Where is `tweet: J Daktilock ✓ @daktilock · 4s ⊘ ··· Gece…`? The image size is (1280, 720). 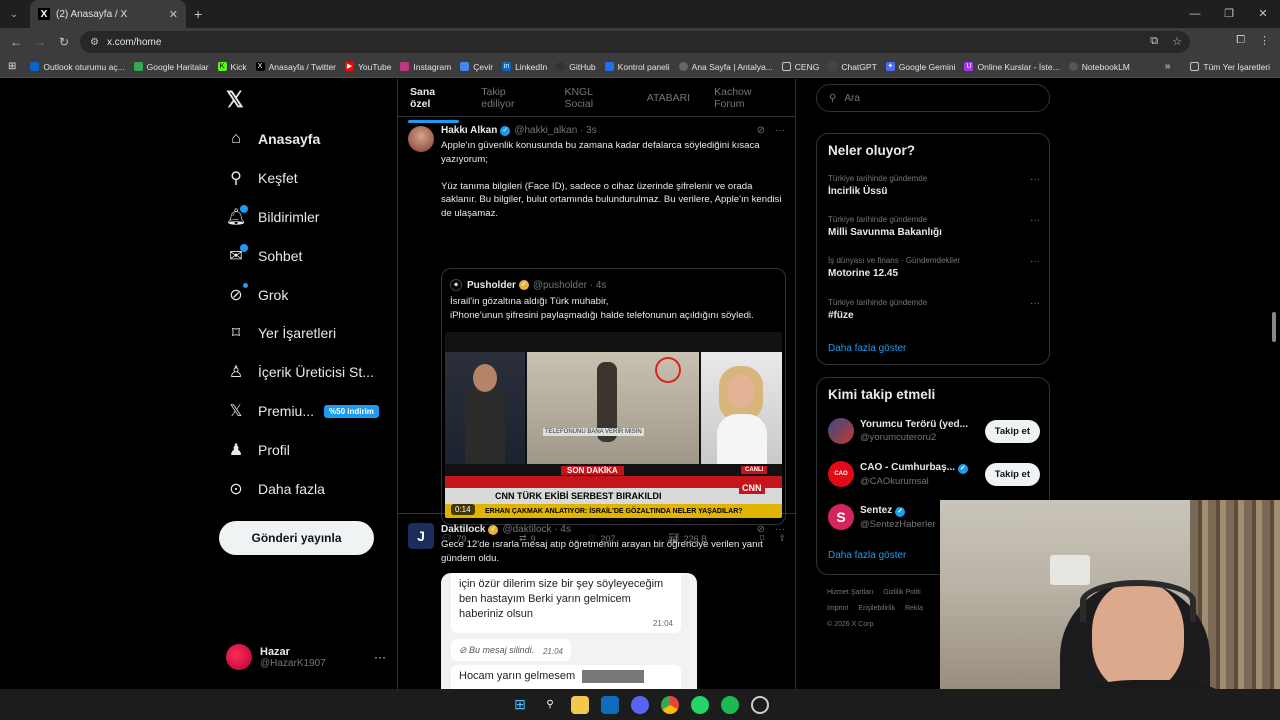
tweet: J Daktilock ✓ @daktilock · 4s ⊘ ··· Gece… is located at coordinates (597, 602).